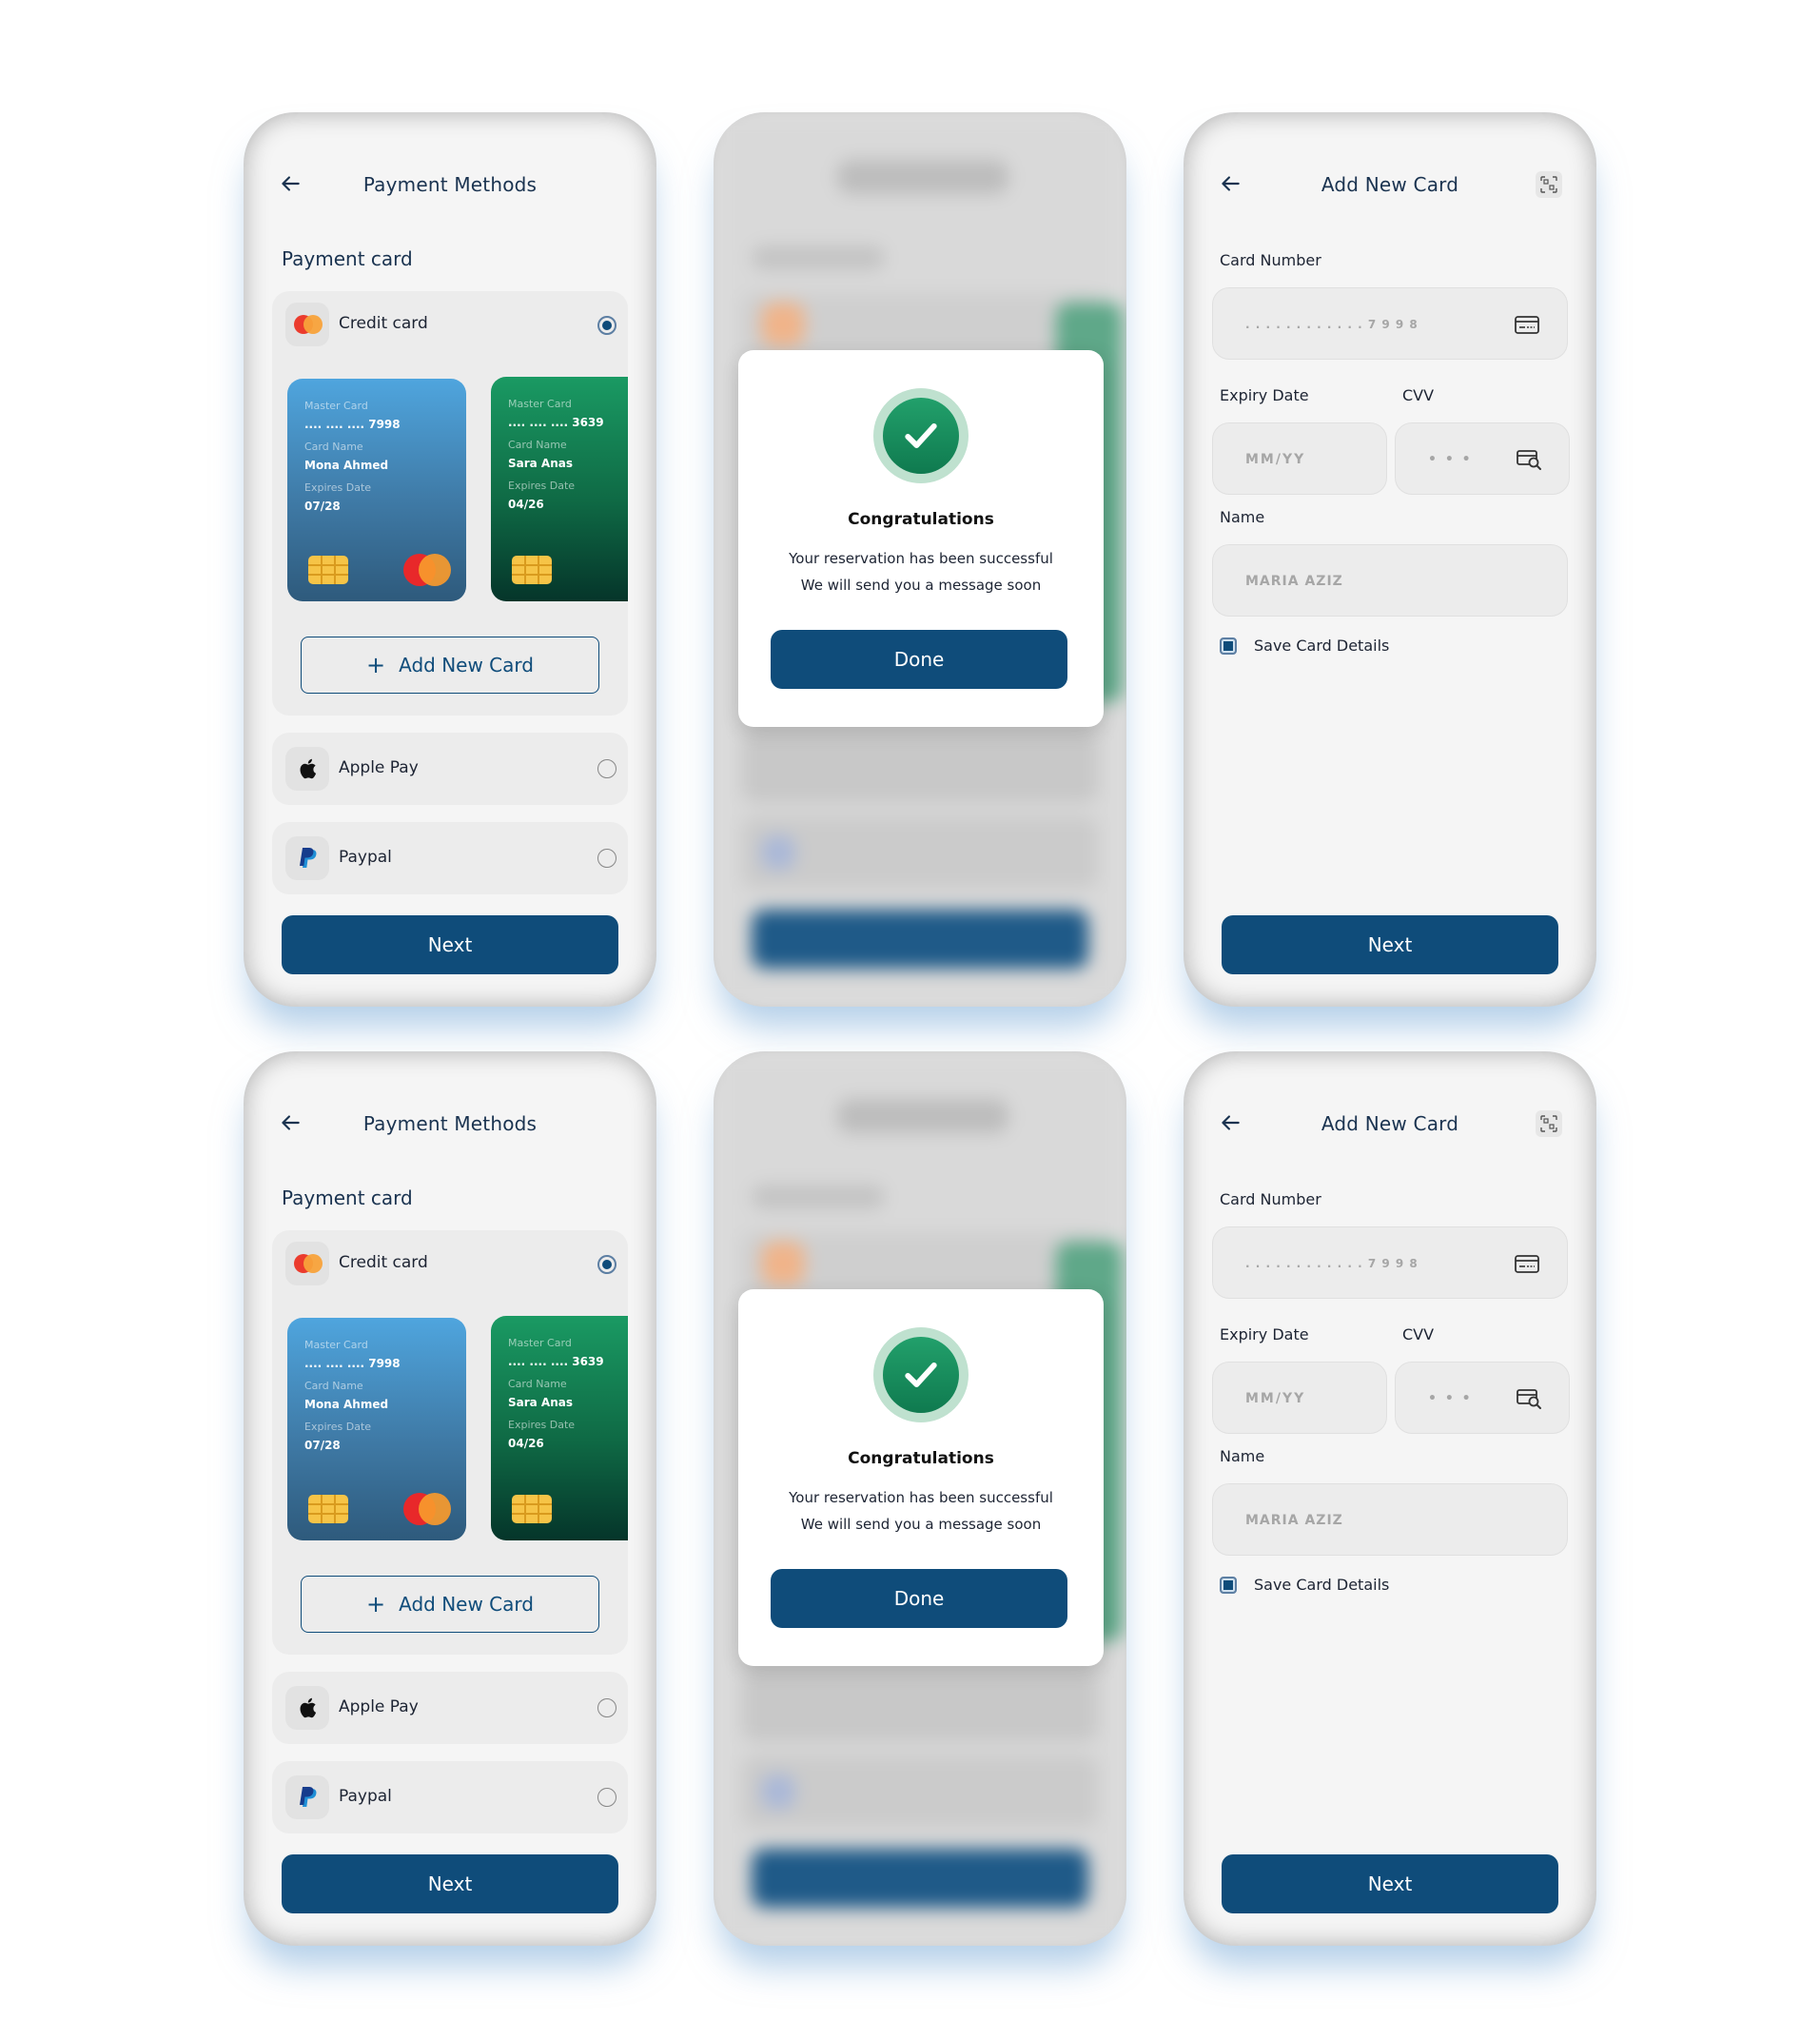  Describe the element at coordinates (1451, 1398) in the screenshot. I see `cvv-placeholder: • • •` at that location.